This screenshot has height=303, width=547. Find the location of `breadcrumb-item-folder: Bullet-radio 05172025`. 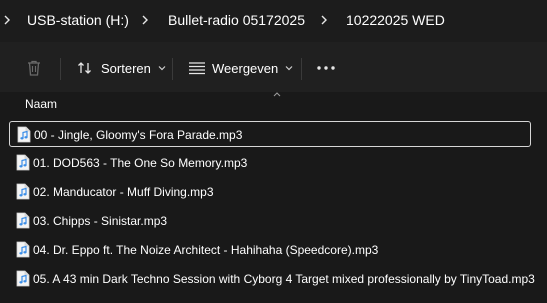

breadcrumb-item-folder: Bullet-radio 05172025 is located at coordinates (236, 20).